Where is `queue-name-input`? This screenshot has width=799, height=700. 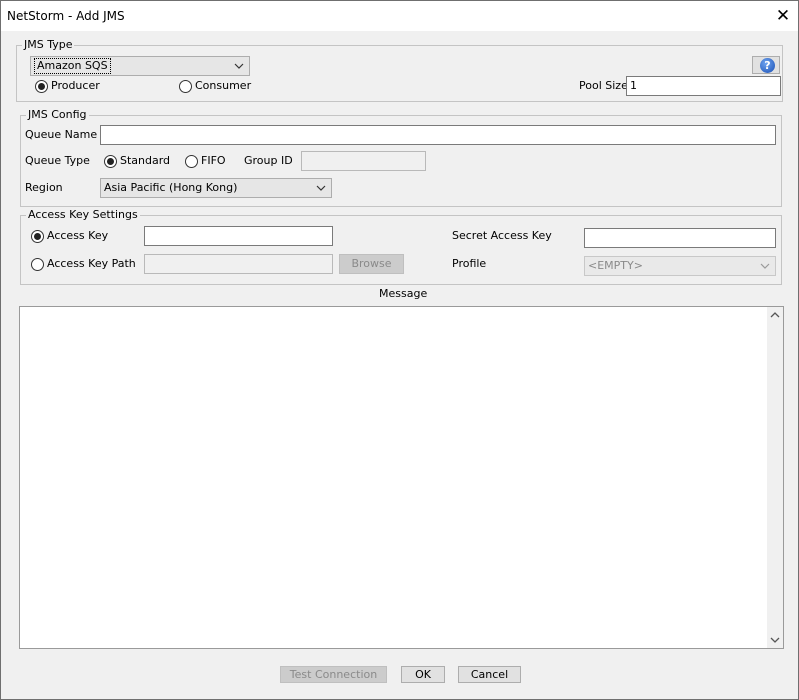 queue-name-input is located at coordinates (438, 135).